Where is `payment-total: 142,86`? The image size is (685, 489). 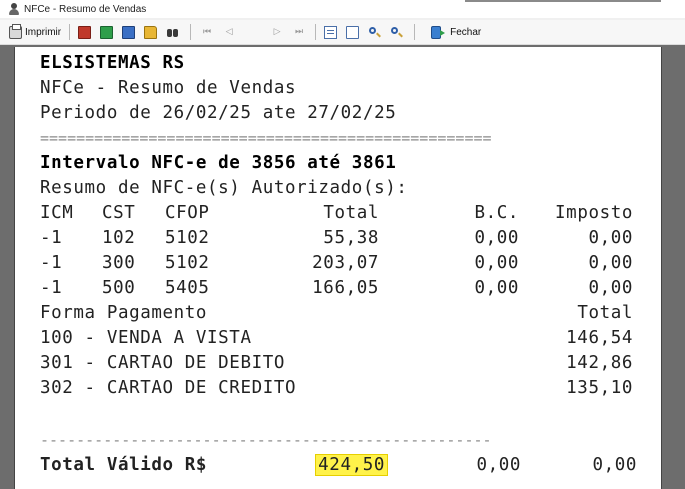
payment-total: 142,86 is located at coordinates (599, 363).